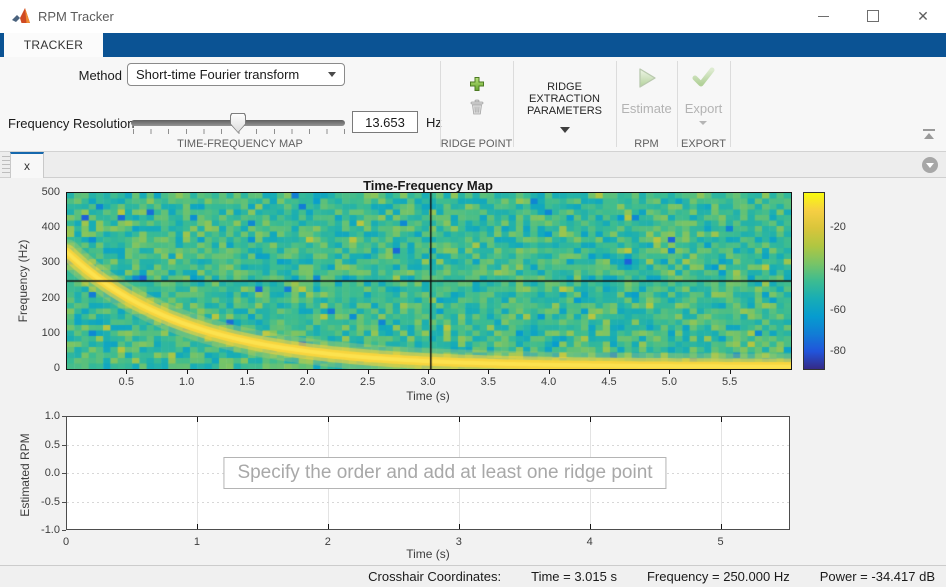 This screenshot has width=946, height=587. I want to click on x-tick-label: 1.0, so click(187, 382).